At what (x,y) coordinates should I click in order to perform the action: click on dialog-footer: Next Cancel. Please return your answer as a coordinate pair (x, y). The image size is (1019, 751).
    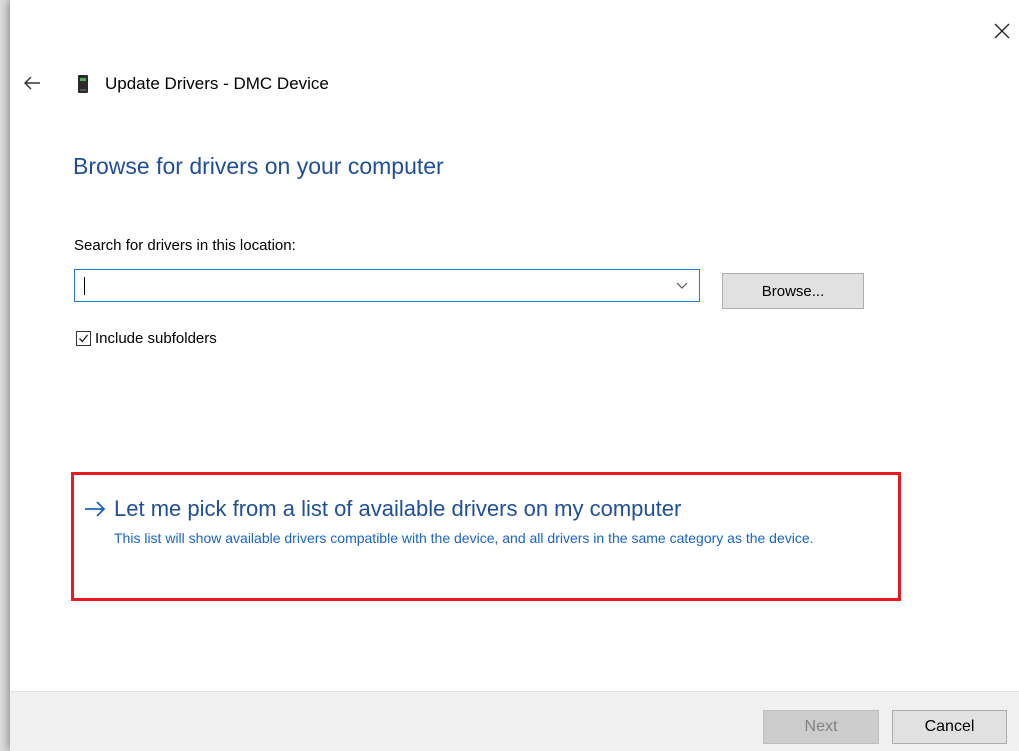
    Looking at the image, I should click on (514, 721).